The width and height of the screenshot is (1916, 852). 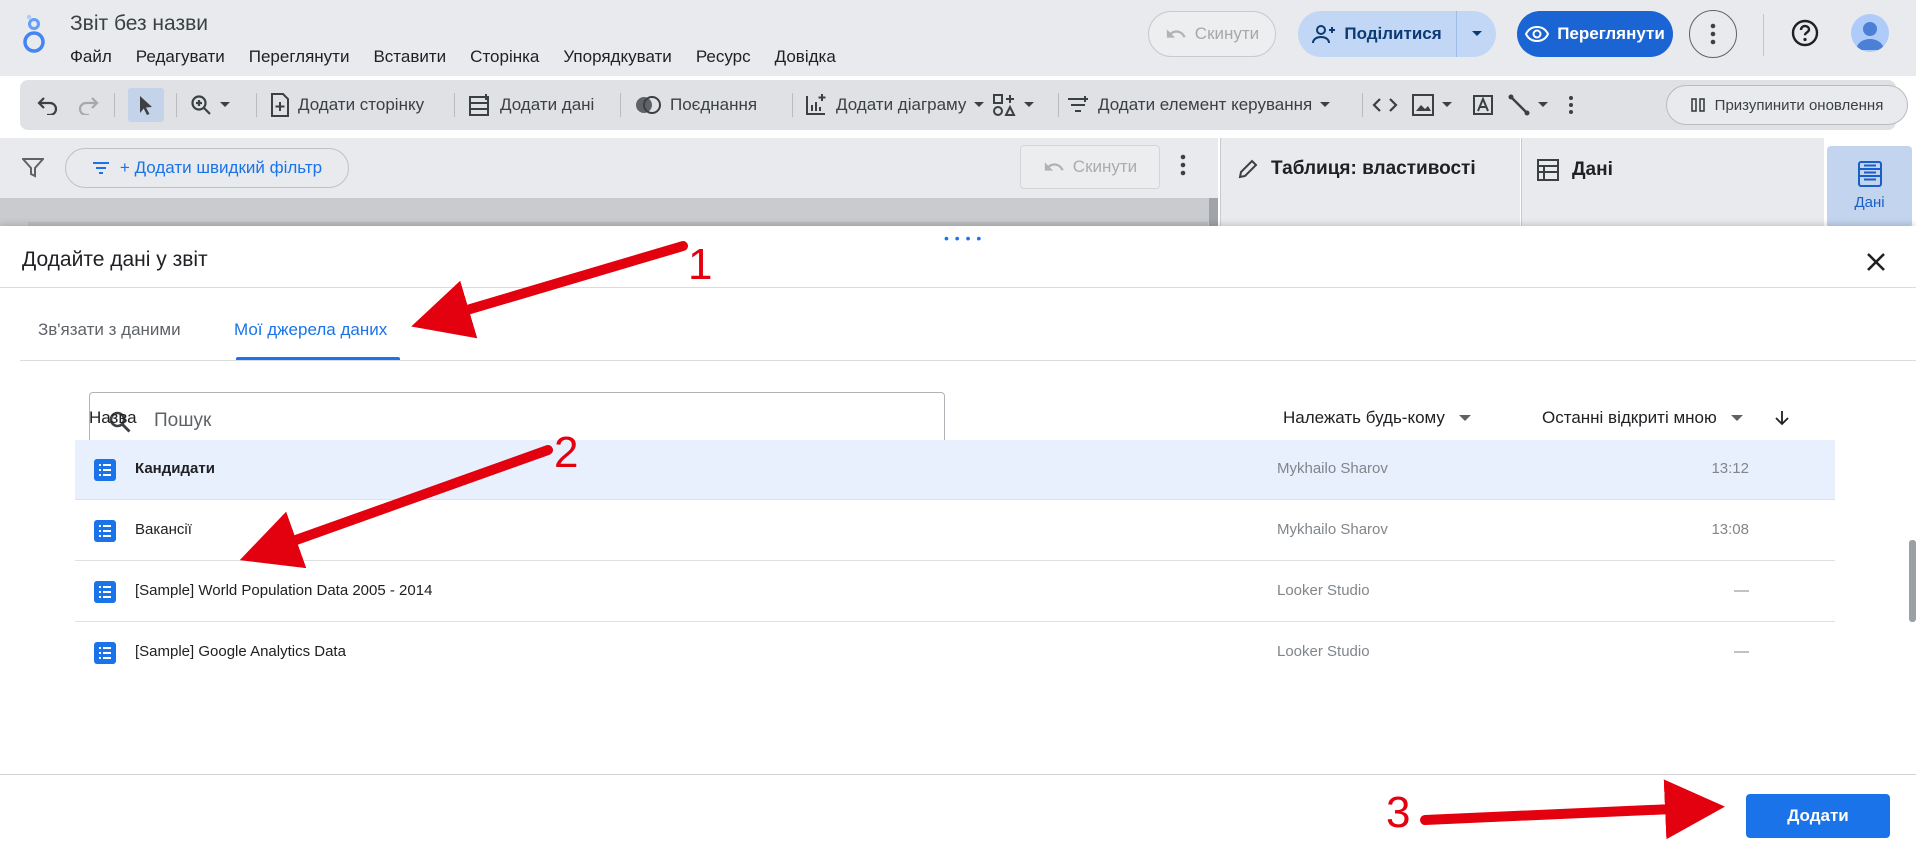 I want to click on share-main: Поділитися, so click(x=1377, y=34).